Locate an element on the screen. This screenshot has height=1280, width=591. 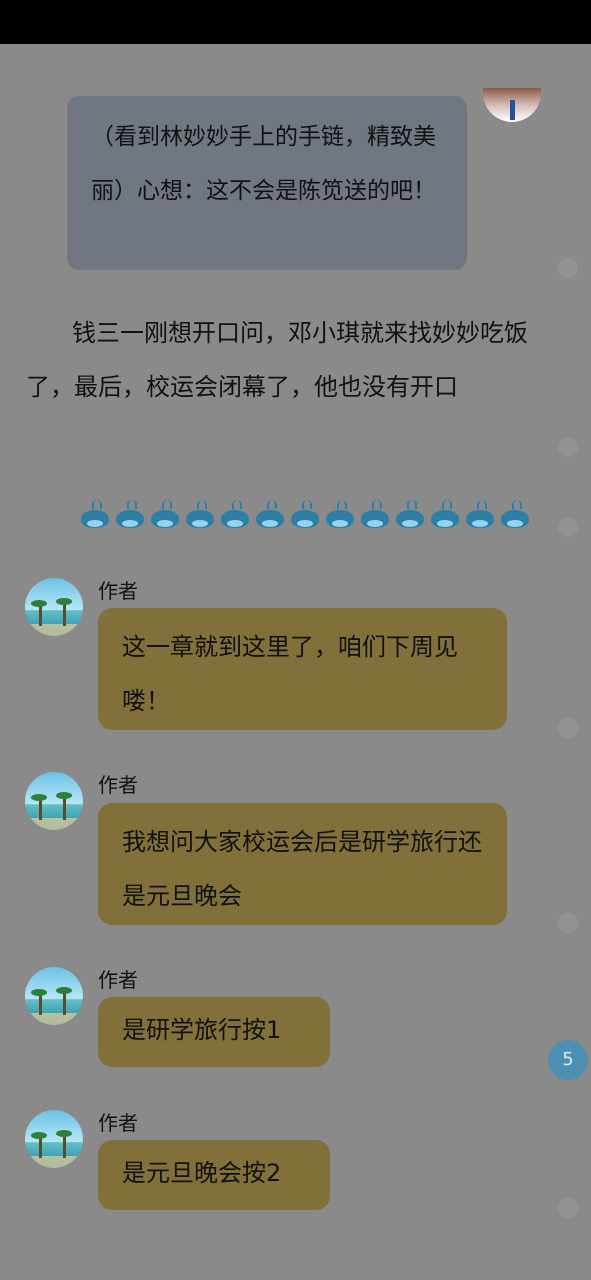
status-bar is located at coordinates (295, 22).